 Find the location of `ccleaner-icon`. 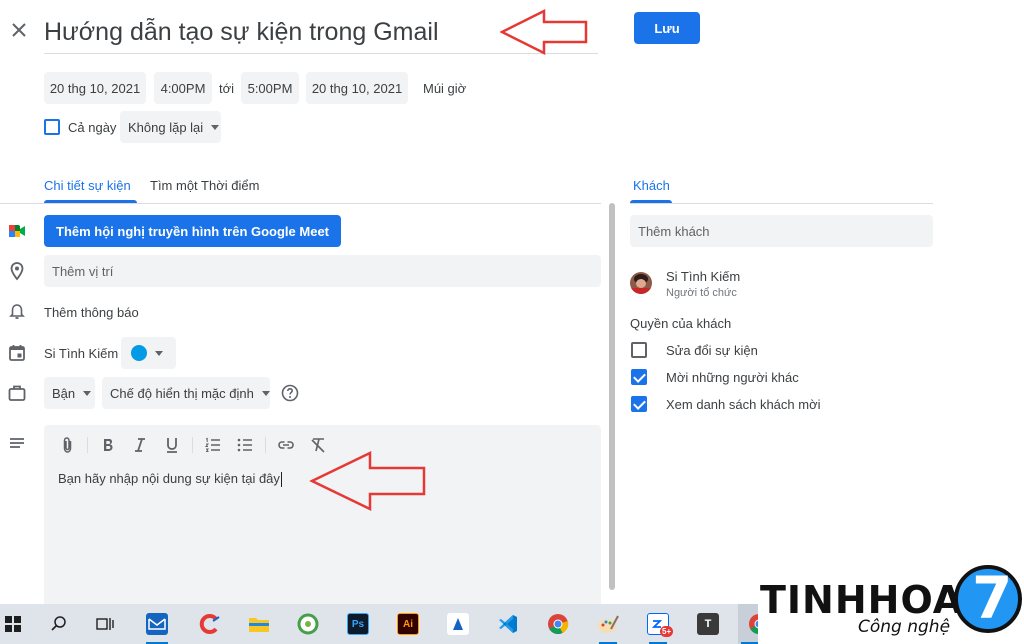

ccleaner-icon is located at coordinates (210, 624).